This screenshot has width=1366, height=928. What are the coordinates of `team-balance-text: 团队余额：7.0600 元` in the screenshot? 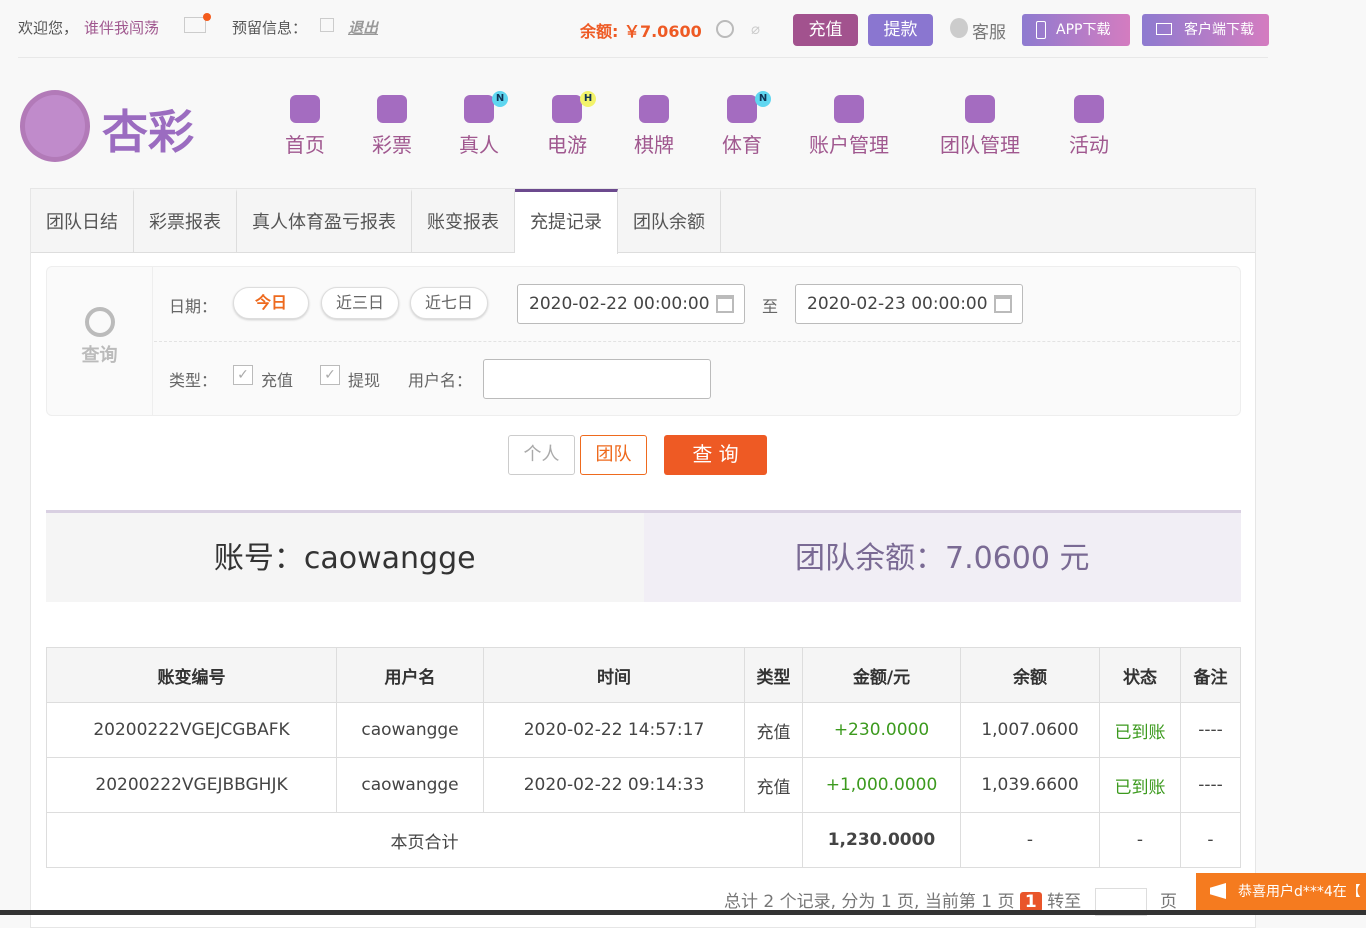 It's located at (942, 557).